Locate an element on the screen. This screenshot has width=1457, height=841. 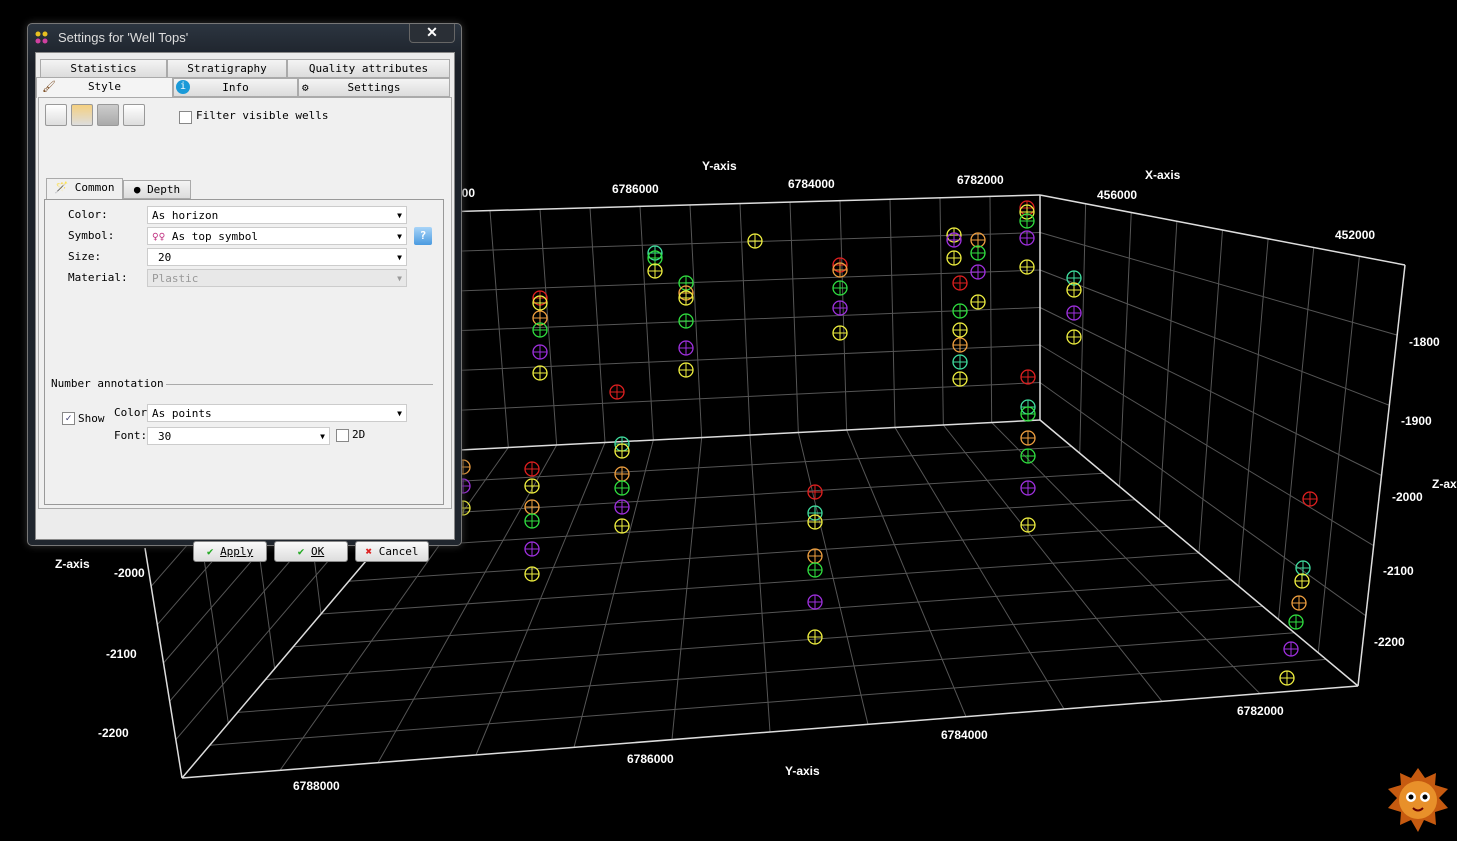
tab-label: Statistics is located at coordinates (103, 68).